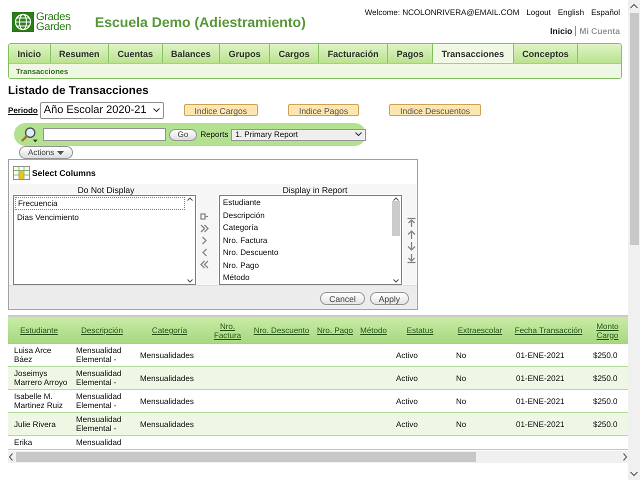  What do you see at coordinates (23, 443) in the screenshot?
I see `table-cell-text: Erika` at bounding box center [23, 443].